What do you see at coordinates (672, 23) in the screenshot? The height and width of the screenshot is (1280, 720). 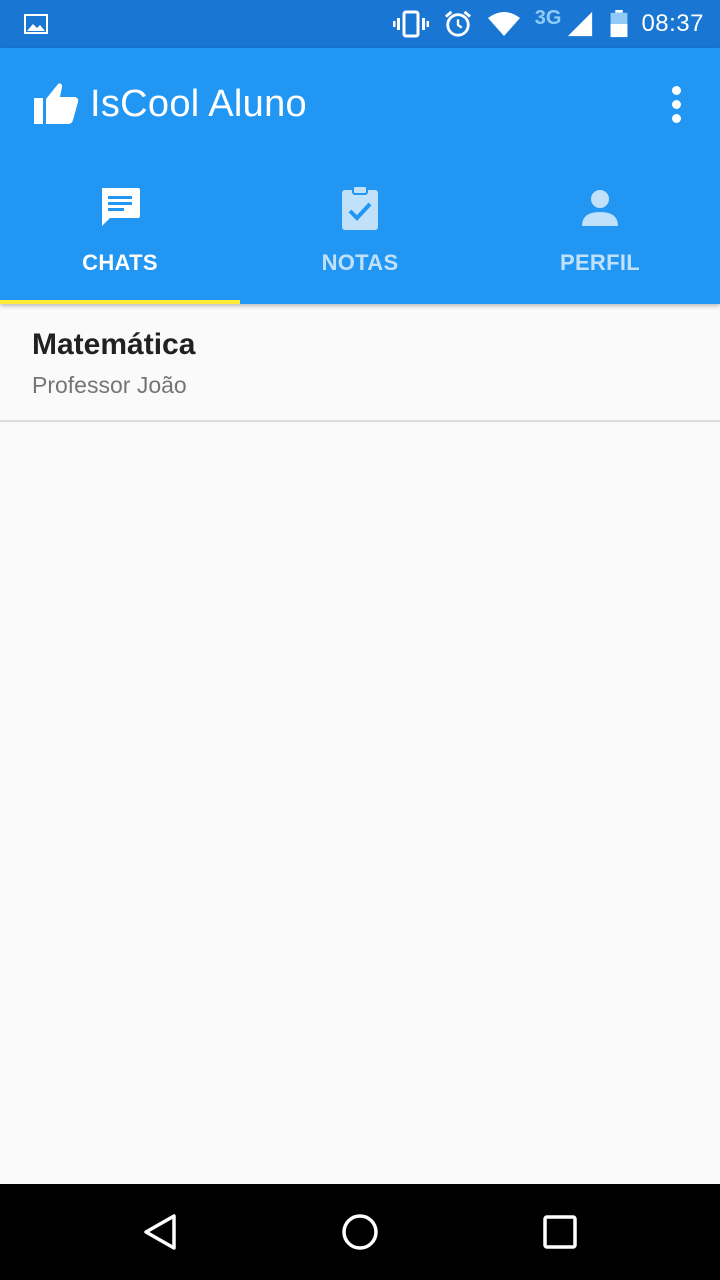 I see `clock: 08:37` at bounding box center [672, 23].